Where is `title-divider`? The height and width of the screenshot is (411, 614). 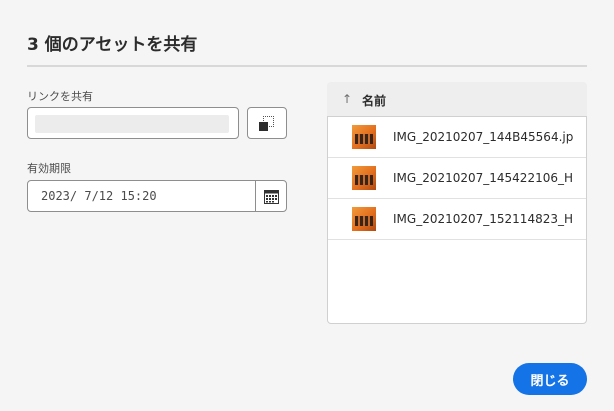 title-divider is located at coordinates (307, 66).